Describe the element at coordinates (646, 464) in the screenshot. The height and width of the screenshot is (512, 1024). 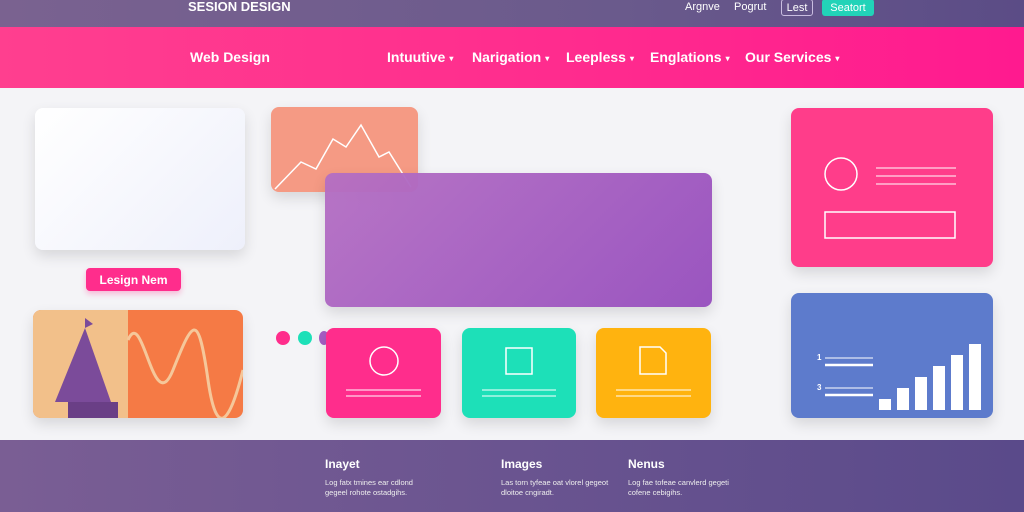
I see `footer-col-title: Nenus` at that location.